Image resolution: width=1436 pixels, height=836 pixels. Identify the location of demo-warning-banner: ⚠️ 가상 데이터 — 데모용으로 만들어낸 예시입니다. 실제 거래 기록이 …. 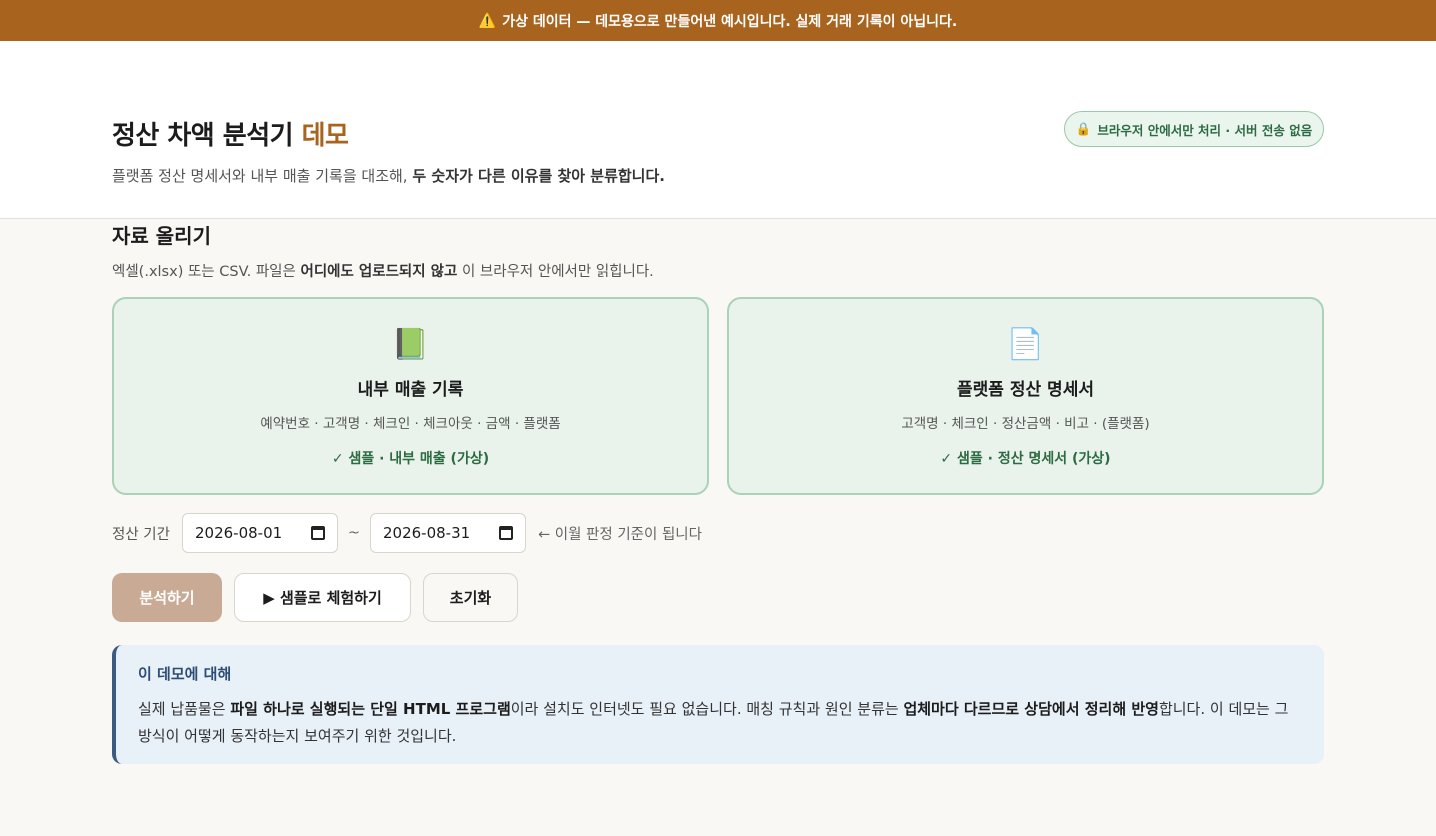
(718, 20).